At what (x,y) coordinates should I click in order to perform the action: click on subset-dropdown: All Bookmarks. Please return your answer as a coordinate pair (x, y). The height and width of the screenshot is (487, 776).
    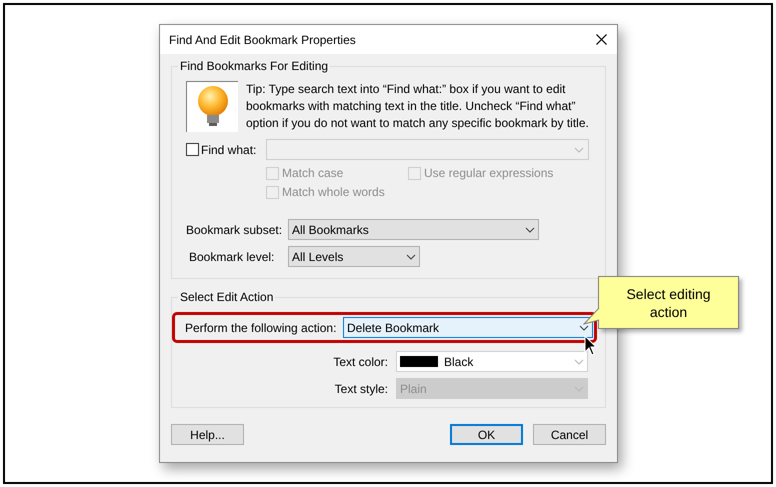
    Looking at the image, I should click on (413, 229).